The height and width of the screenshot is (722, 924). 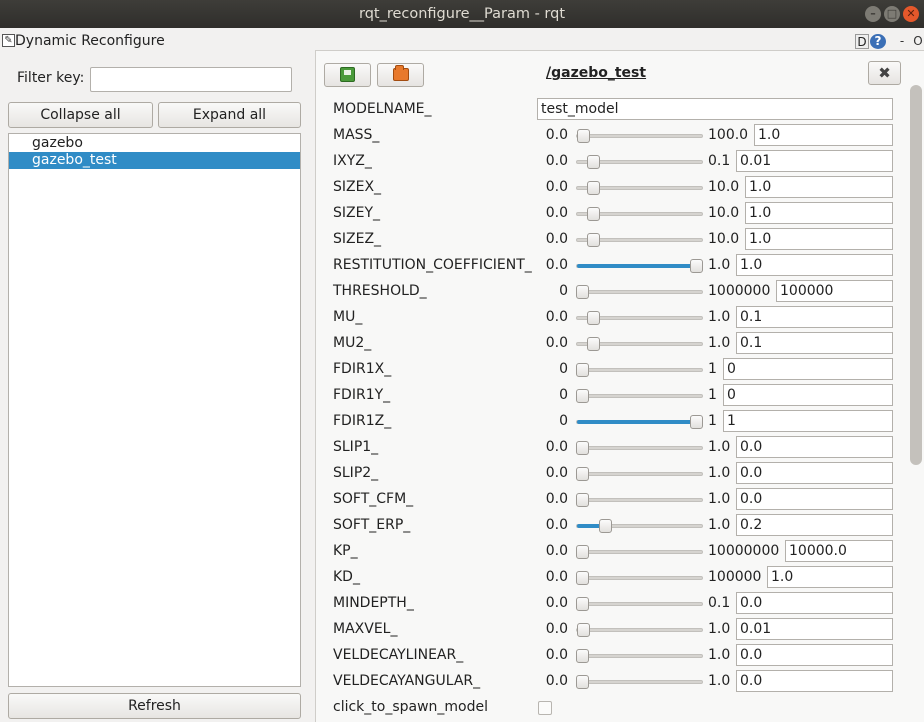 I want to click on filter-key-input, so click(x=191, y=79).